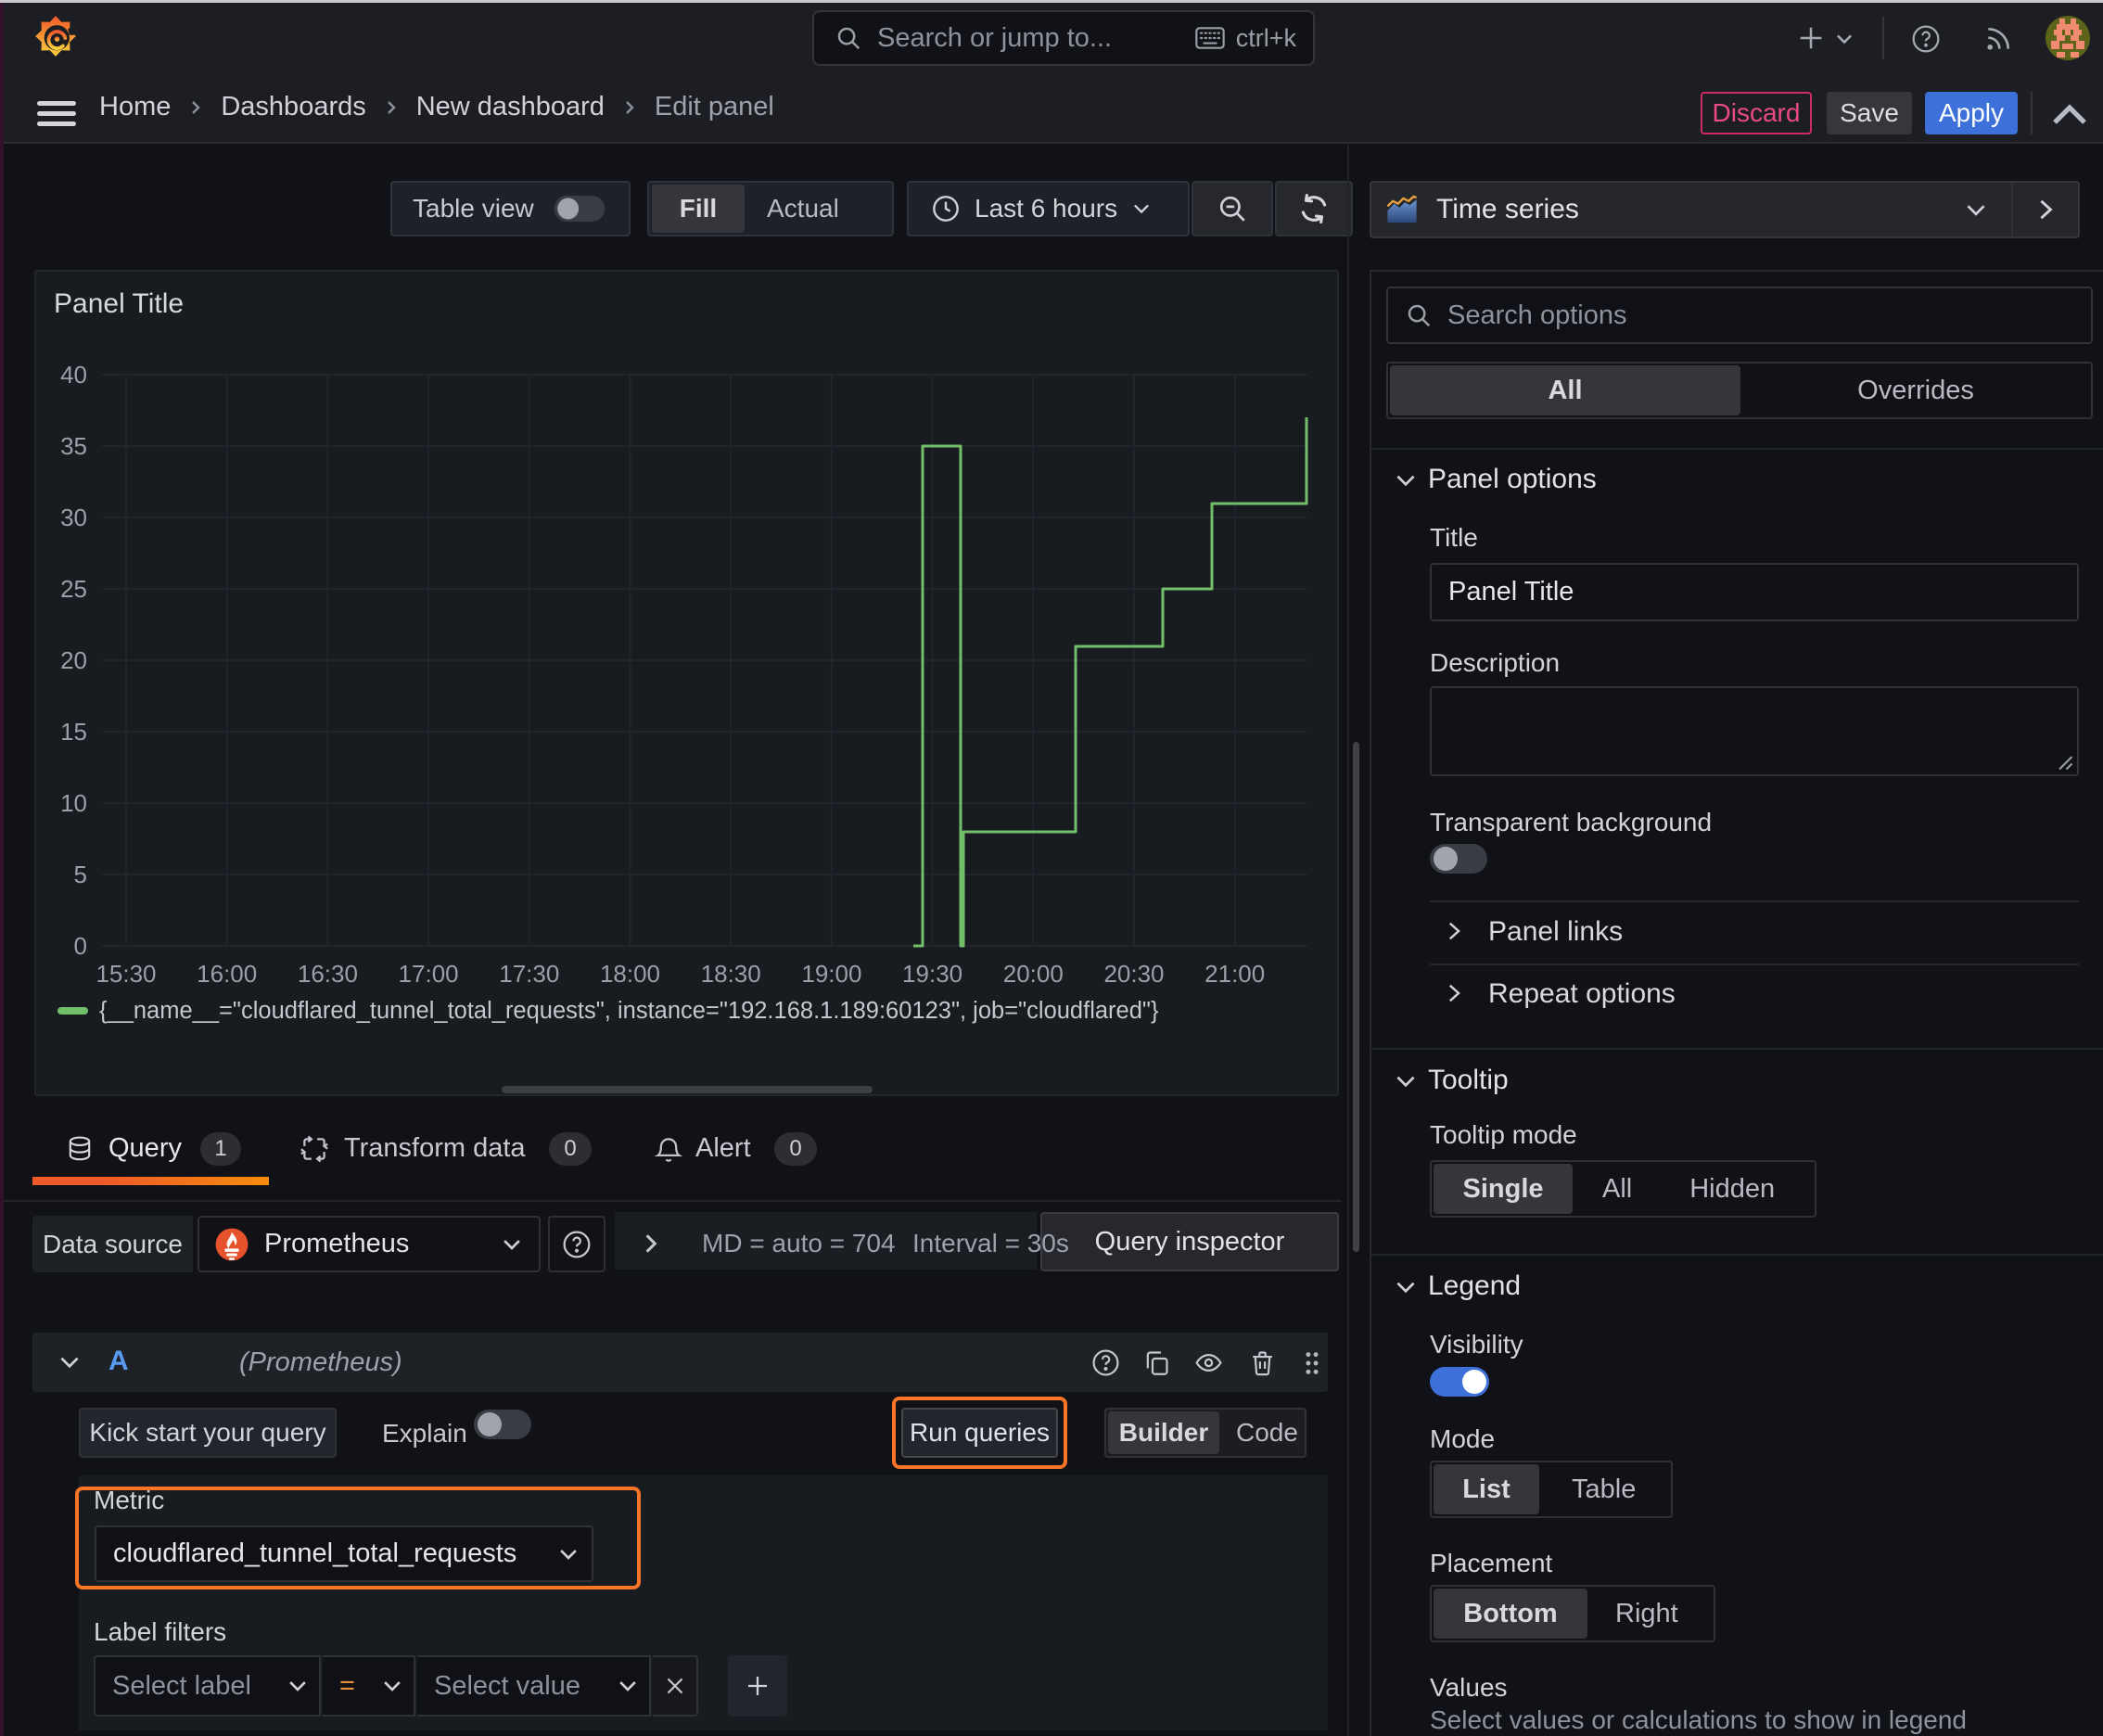 This screenshot has width=2103, height=1736. I want to click on svg-text: 19:00, so click(831, 974).